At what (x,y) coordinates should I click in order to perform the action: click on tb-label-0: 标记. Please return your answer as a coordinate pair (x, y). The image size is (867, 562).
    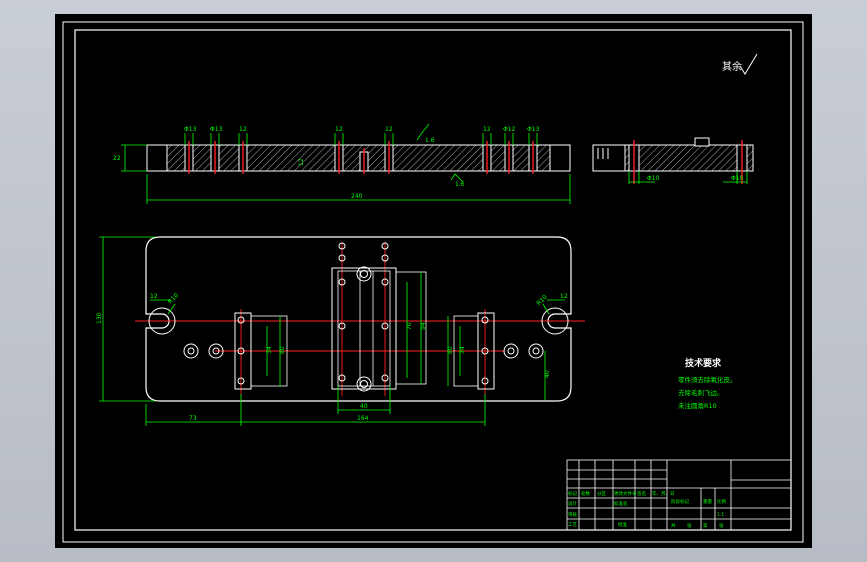
    Looking at the image, I should click on (572, 493).